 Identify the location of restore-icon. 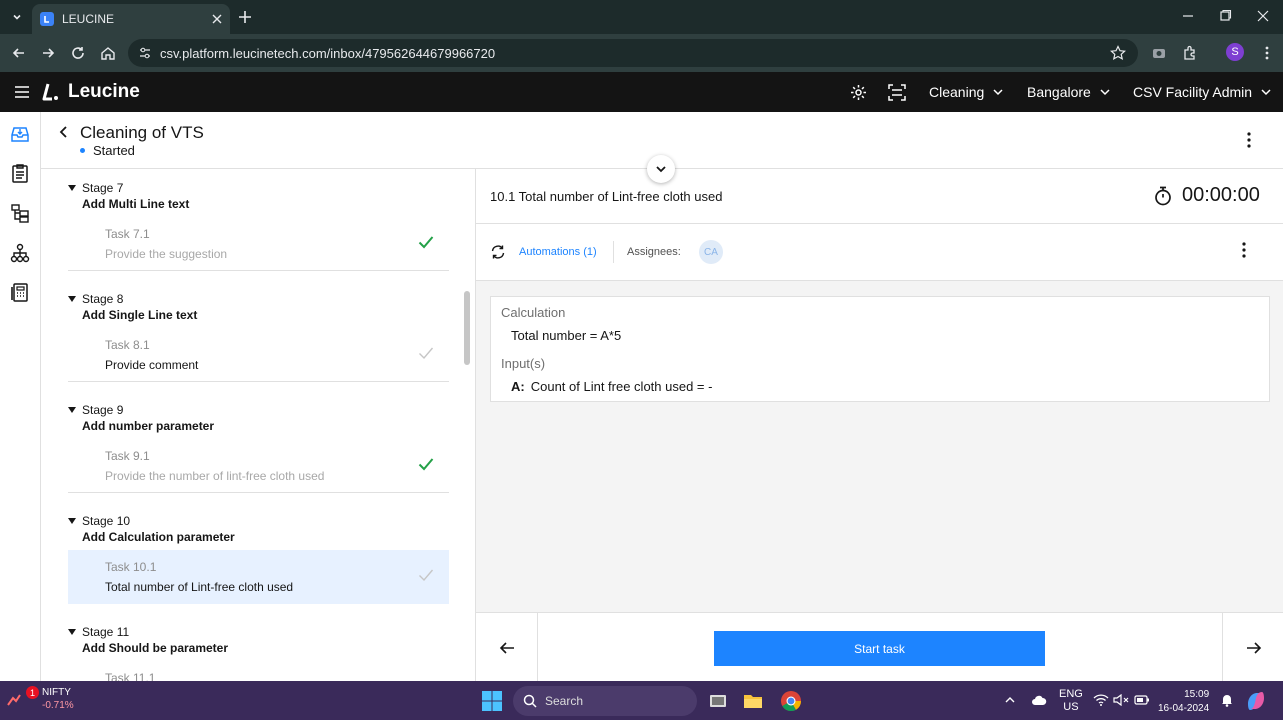
(1225, 16).